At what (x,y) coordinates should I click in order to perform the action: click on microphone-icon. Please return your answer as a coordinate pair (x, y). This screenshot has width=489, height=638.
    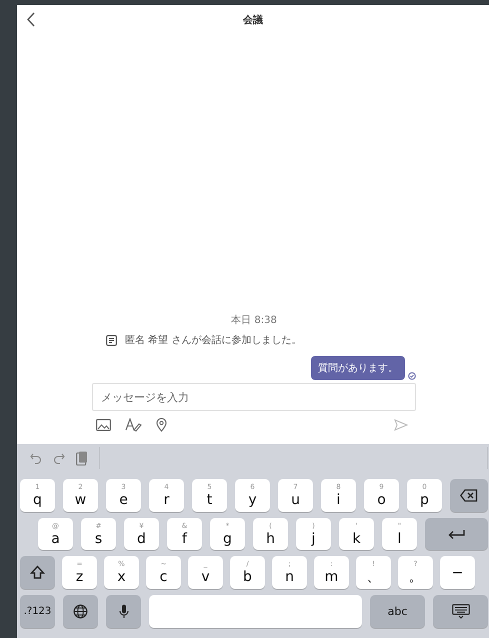
    Looking at the image, I should click on (123, 612).